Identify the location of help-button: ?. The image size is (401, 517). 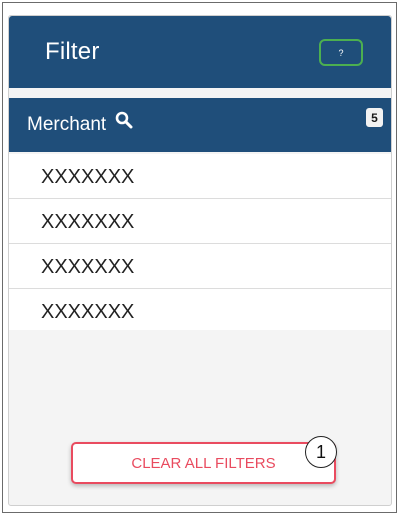
(341, 52).